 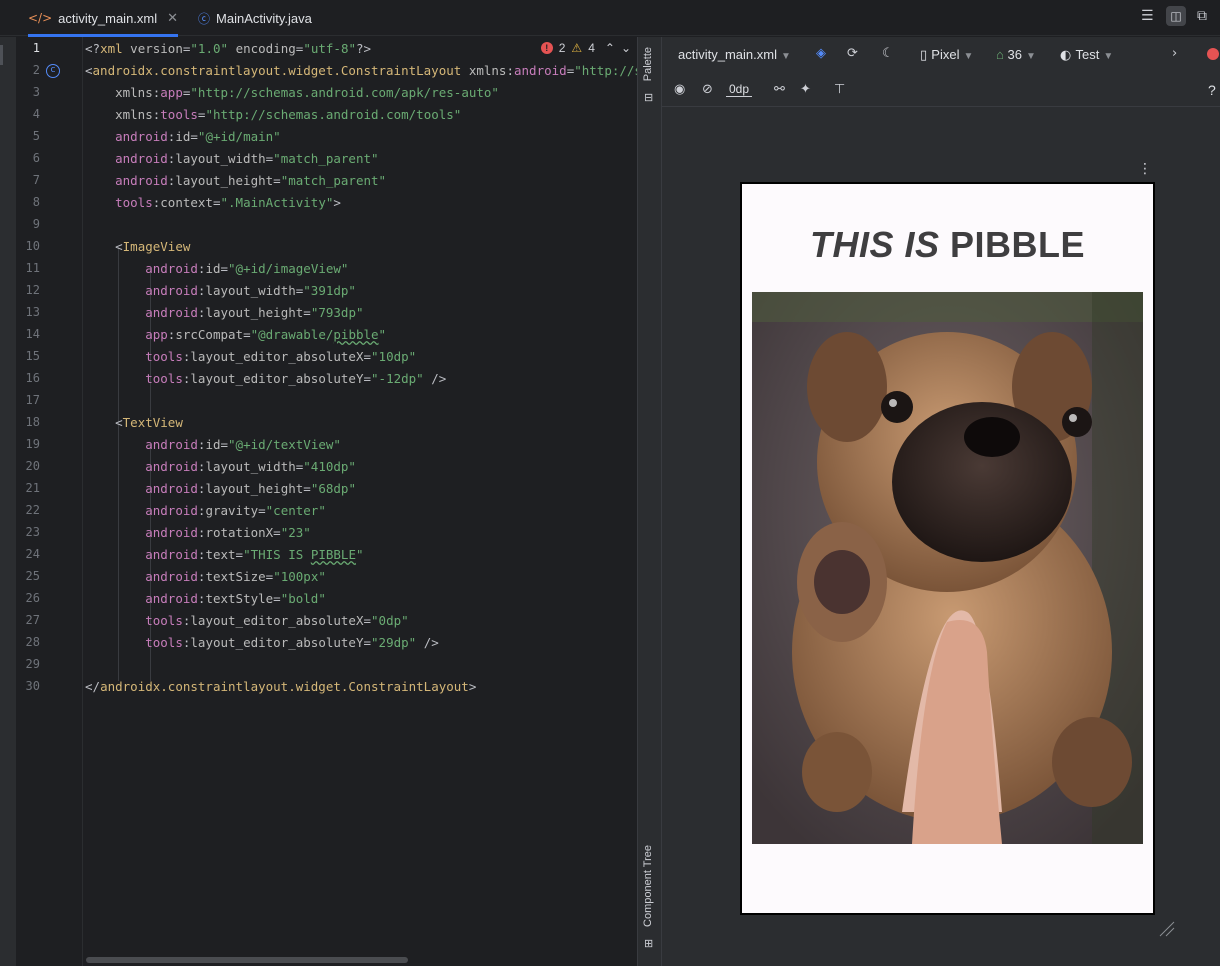 What do you see at coordinates (172, 18) in the screenshot?
I see `close-icon: ✕` at bounding box center [172, 18].